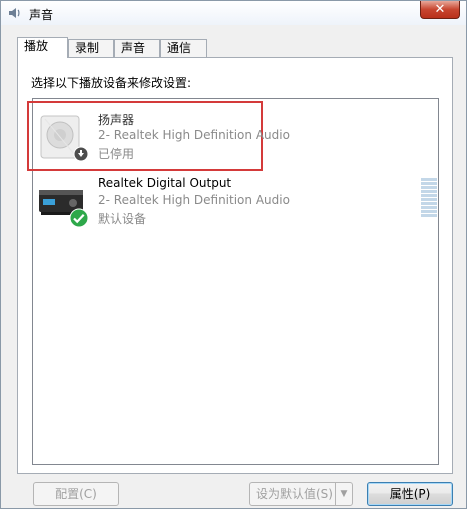  Describe the element at coordinates (116, 154) in the screenshot. I see `device-status: 已停用` at that location.